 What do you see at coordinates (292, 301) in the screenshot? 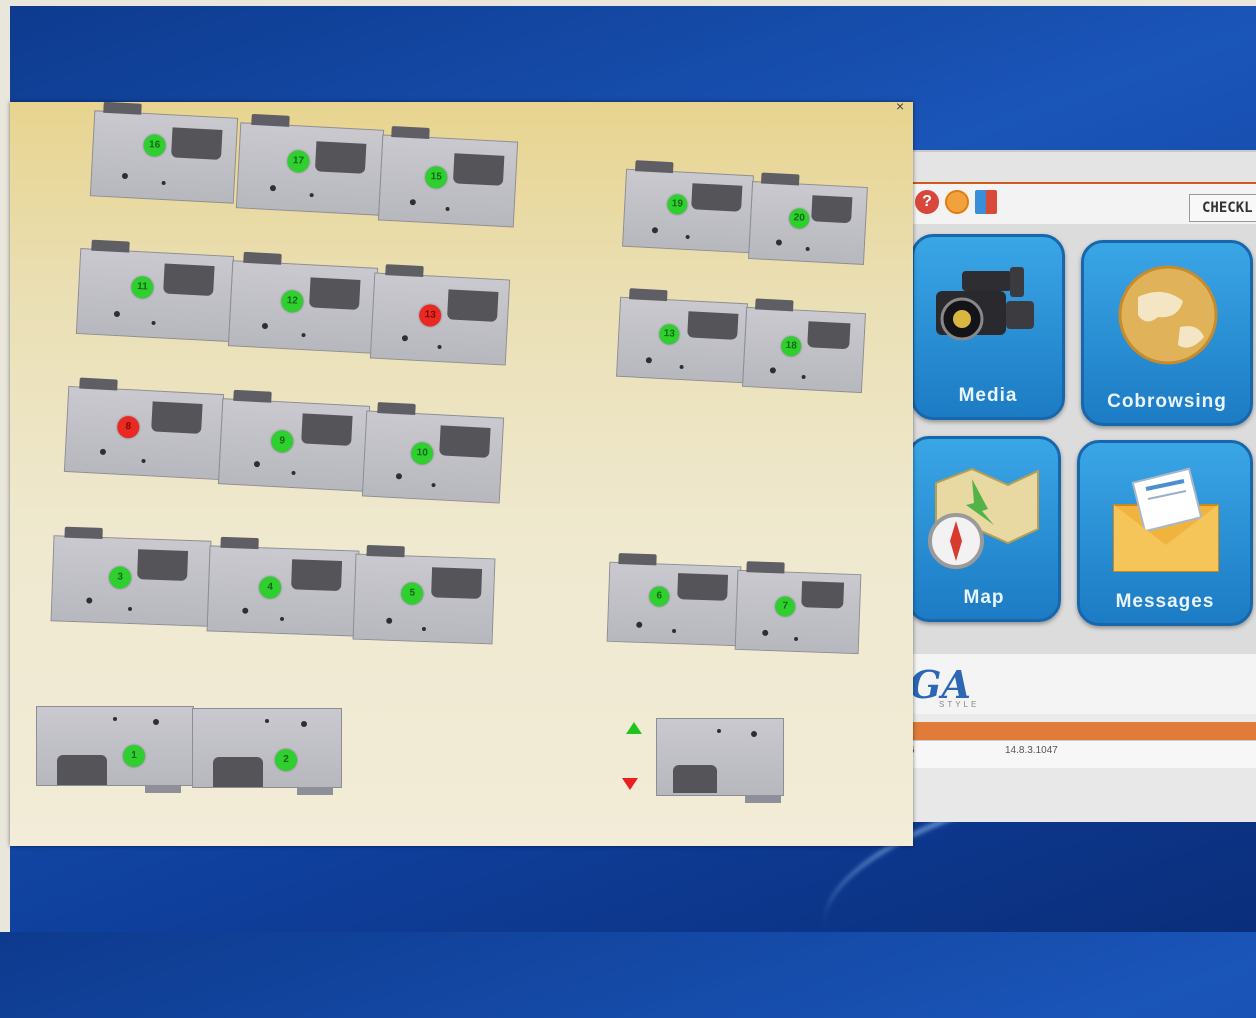
I see `cylinder-badge: 12` at bounding box center [292, 301].